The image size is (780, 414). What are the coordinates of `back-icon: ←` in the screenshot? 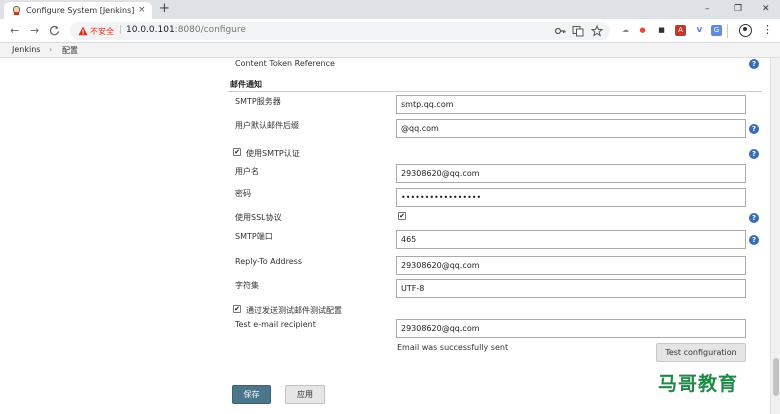 It's located at (14, 30).